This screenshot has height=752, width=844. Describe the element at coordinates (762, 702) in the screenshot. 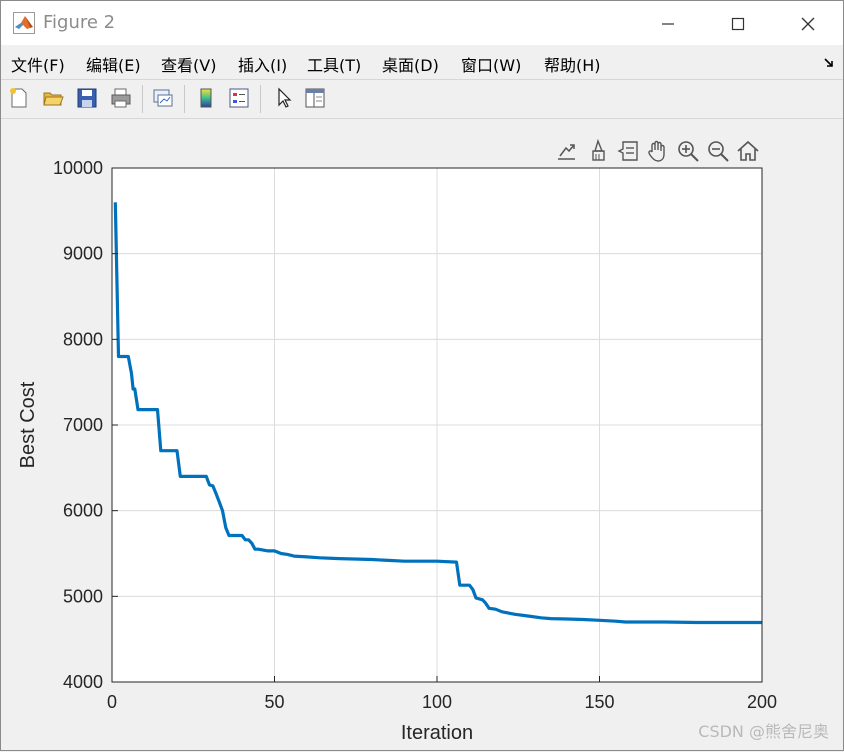

I see `x-tick-label: 200` at that location.